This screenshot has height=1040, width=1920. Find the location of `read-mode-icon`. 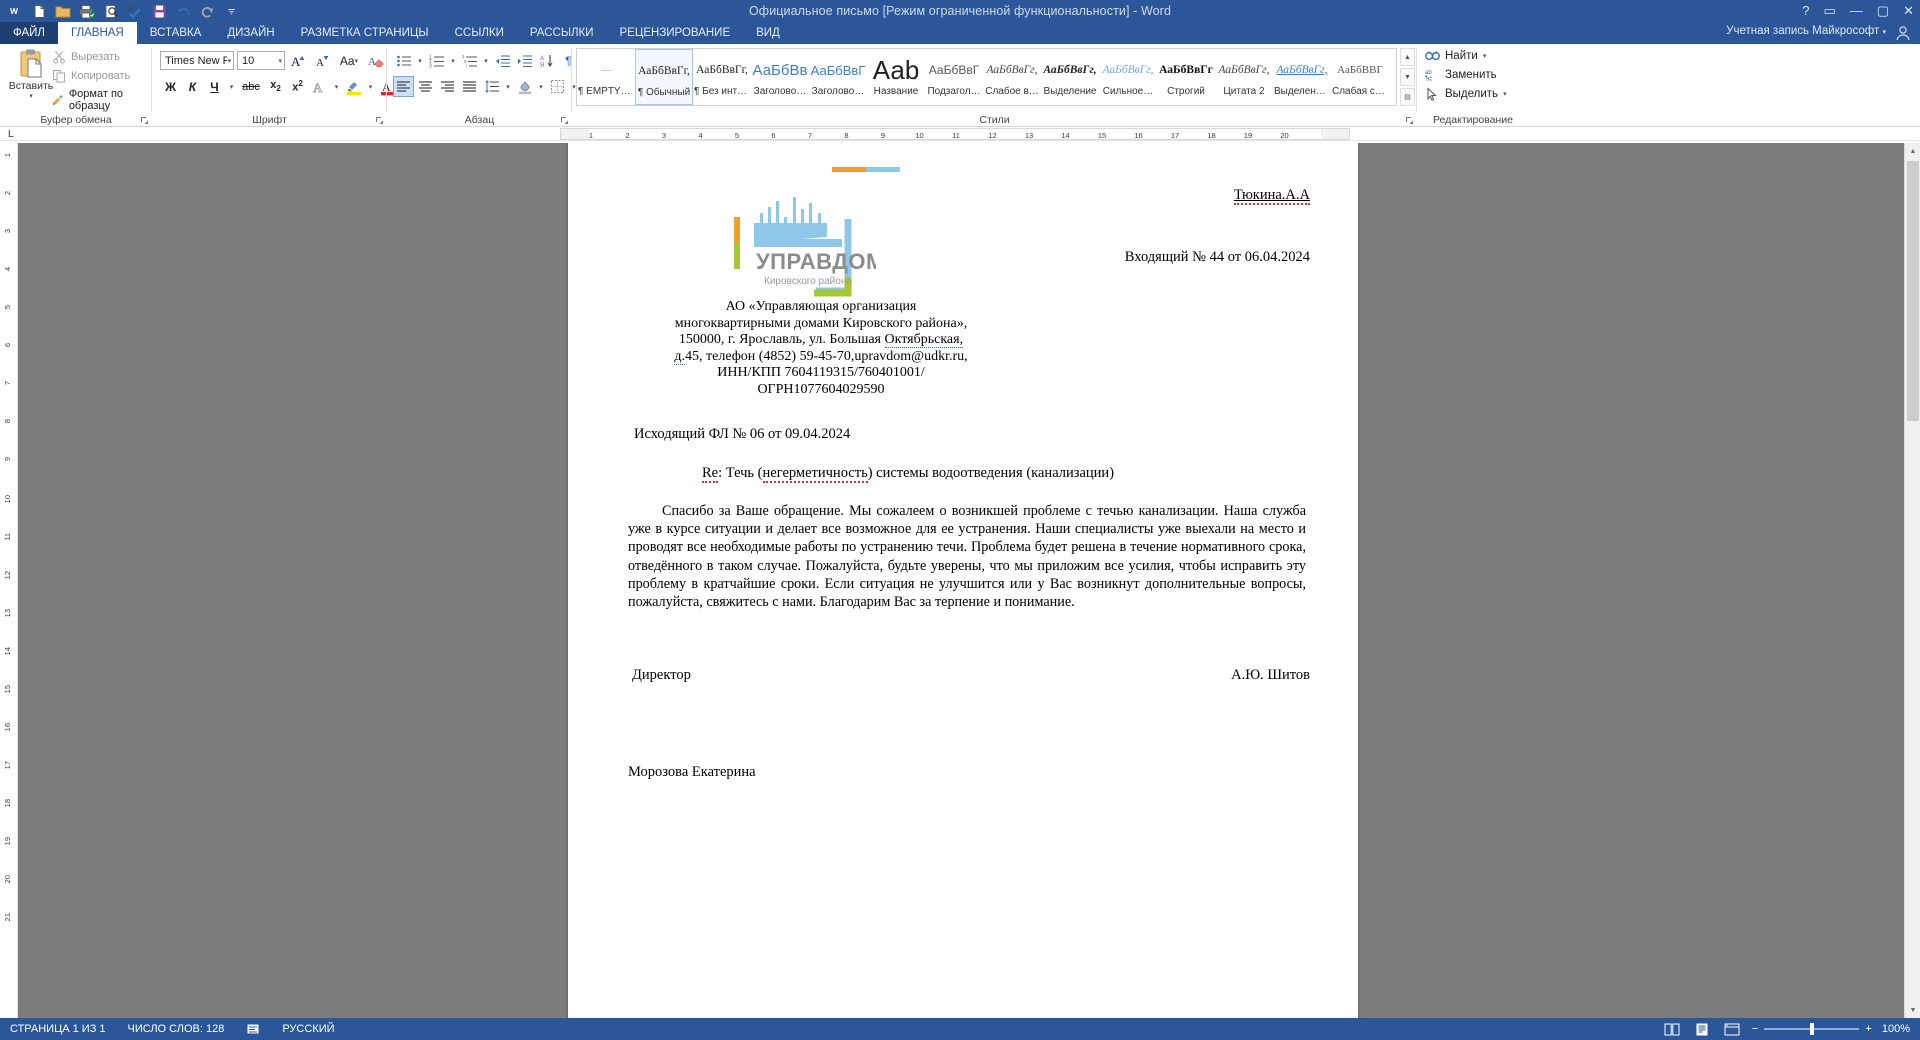

read-mode-icon is located at coordinates (1672, 1029).